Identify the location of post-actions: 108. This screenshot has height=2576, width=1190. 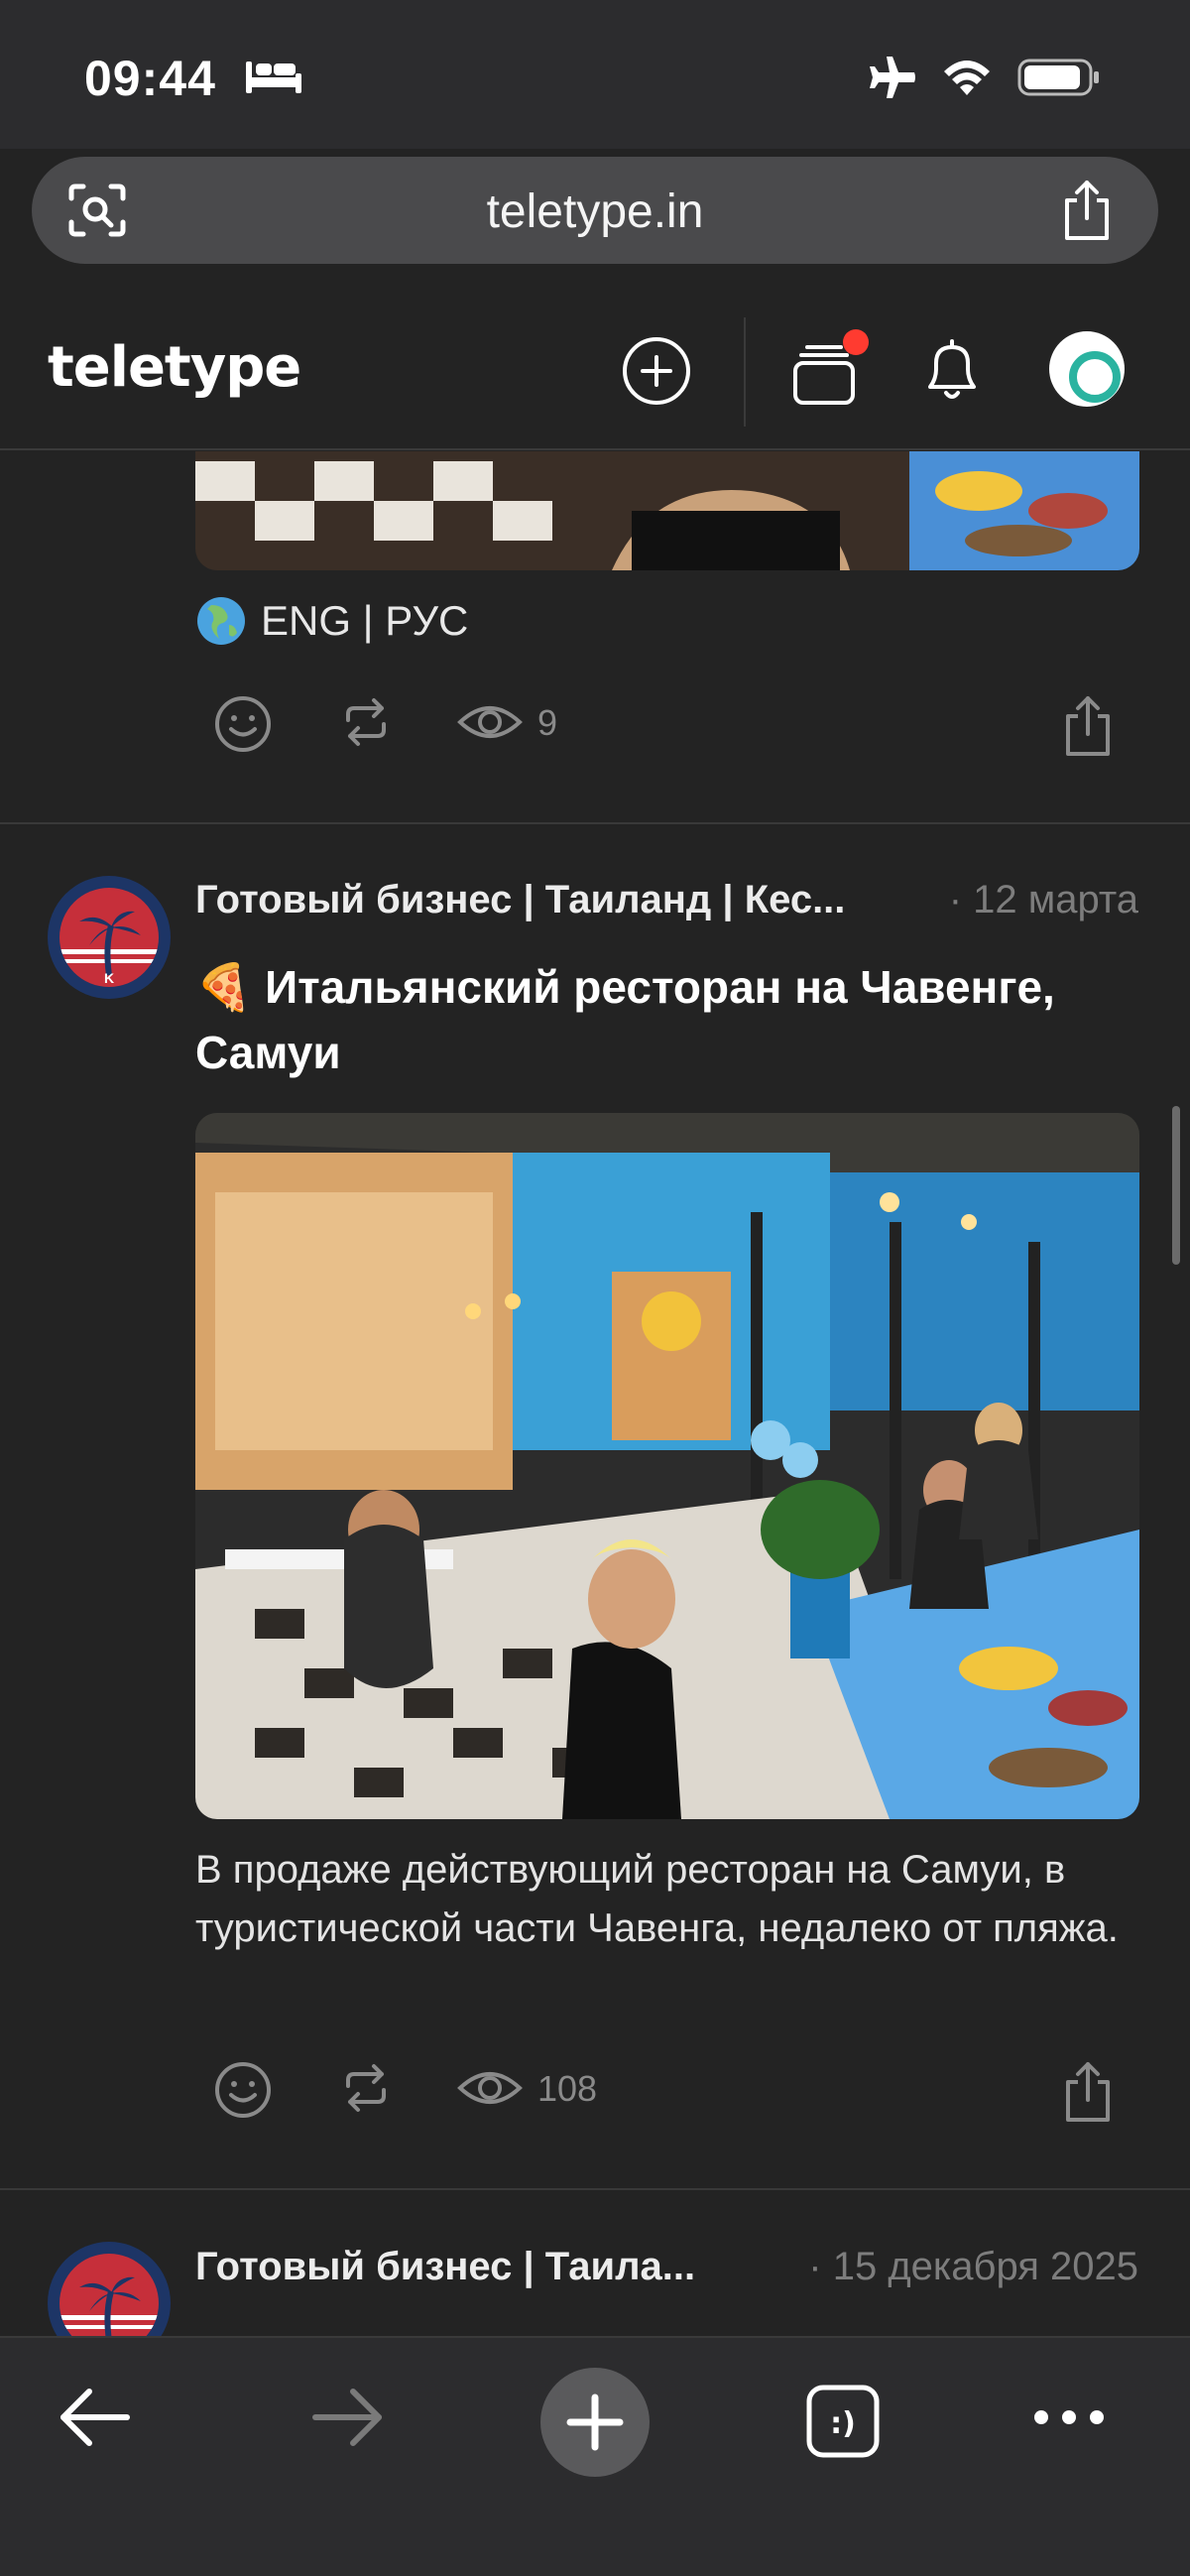
(667, 2090).